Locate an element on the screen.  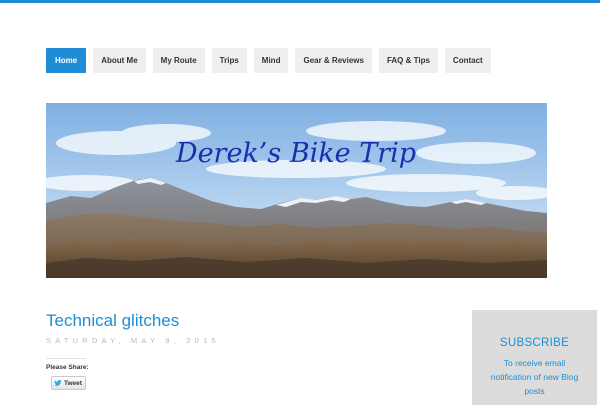
nav-item-home: Home is located at coordinates (66, 60).